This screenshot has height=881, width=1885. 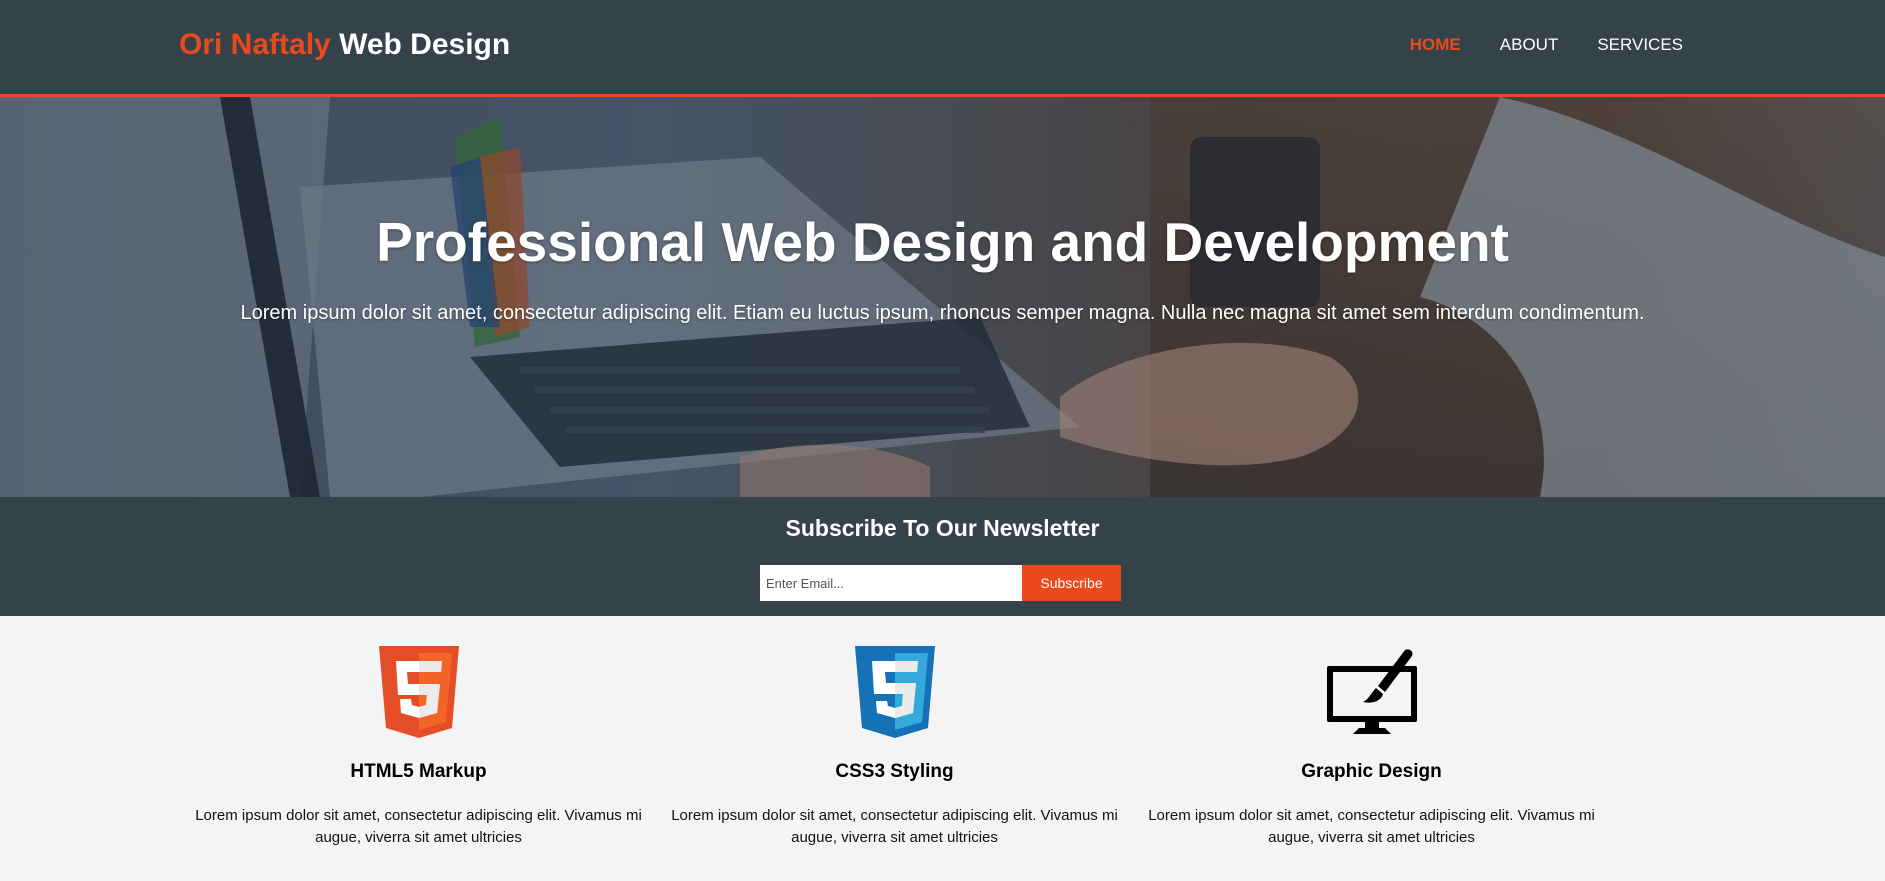 I want to click on nav-item-about: ABOUT, so click(x=1529, y=45).